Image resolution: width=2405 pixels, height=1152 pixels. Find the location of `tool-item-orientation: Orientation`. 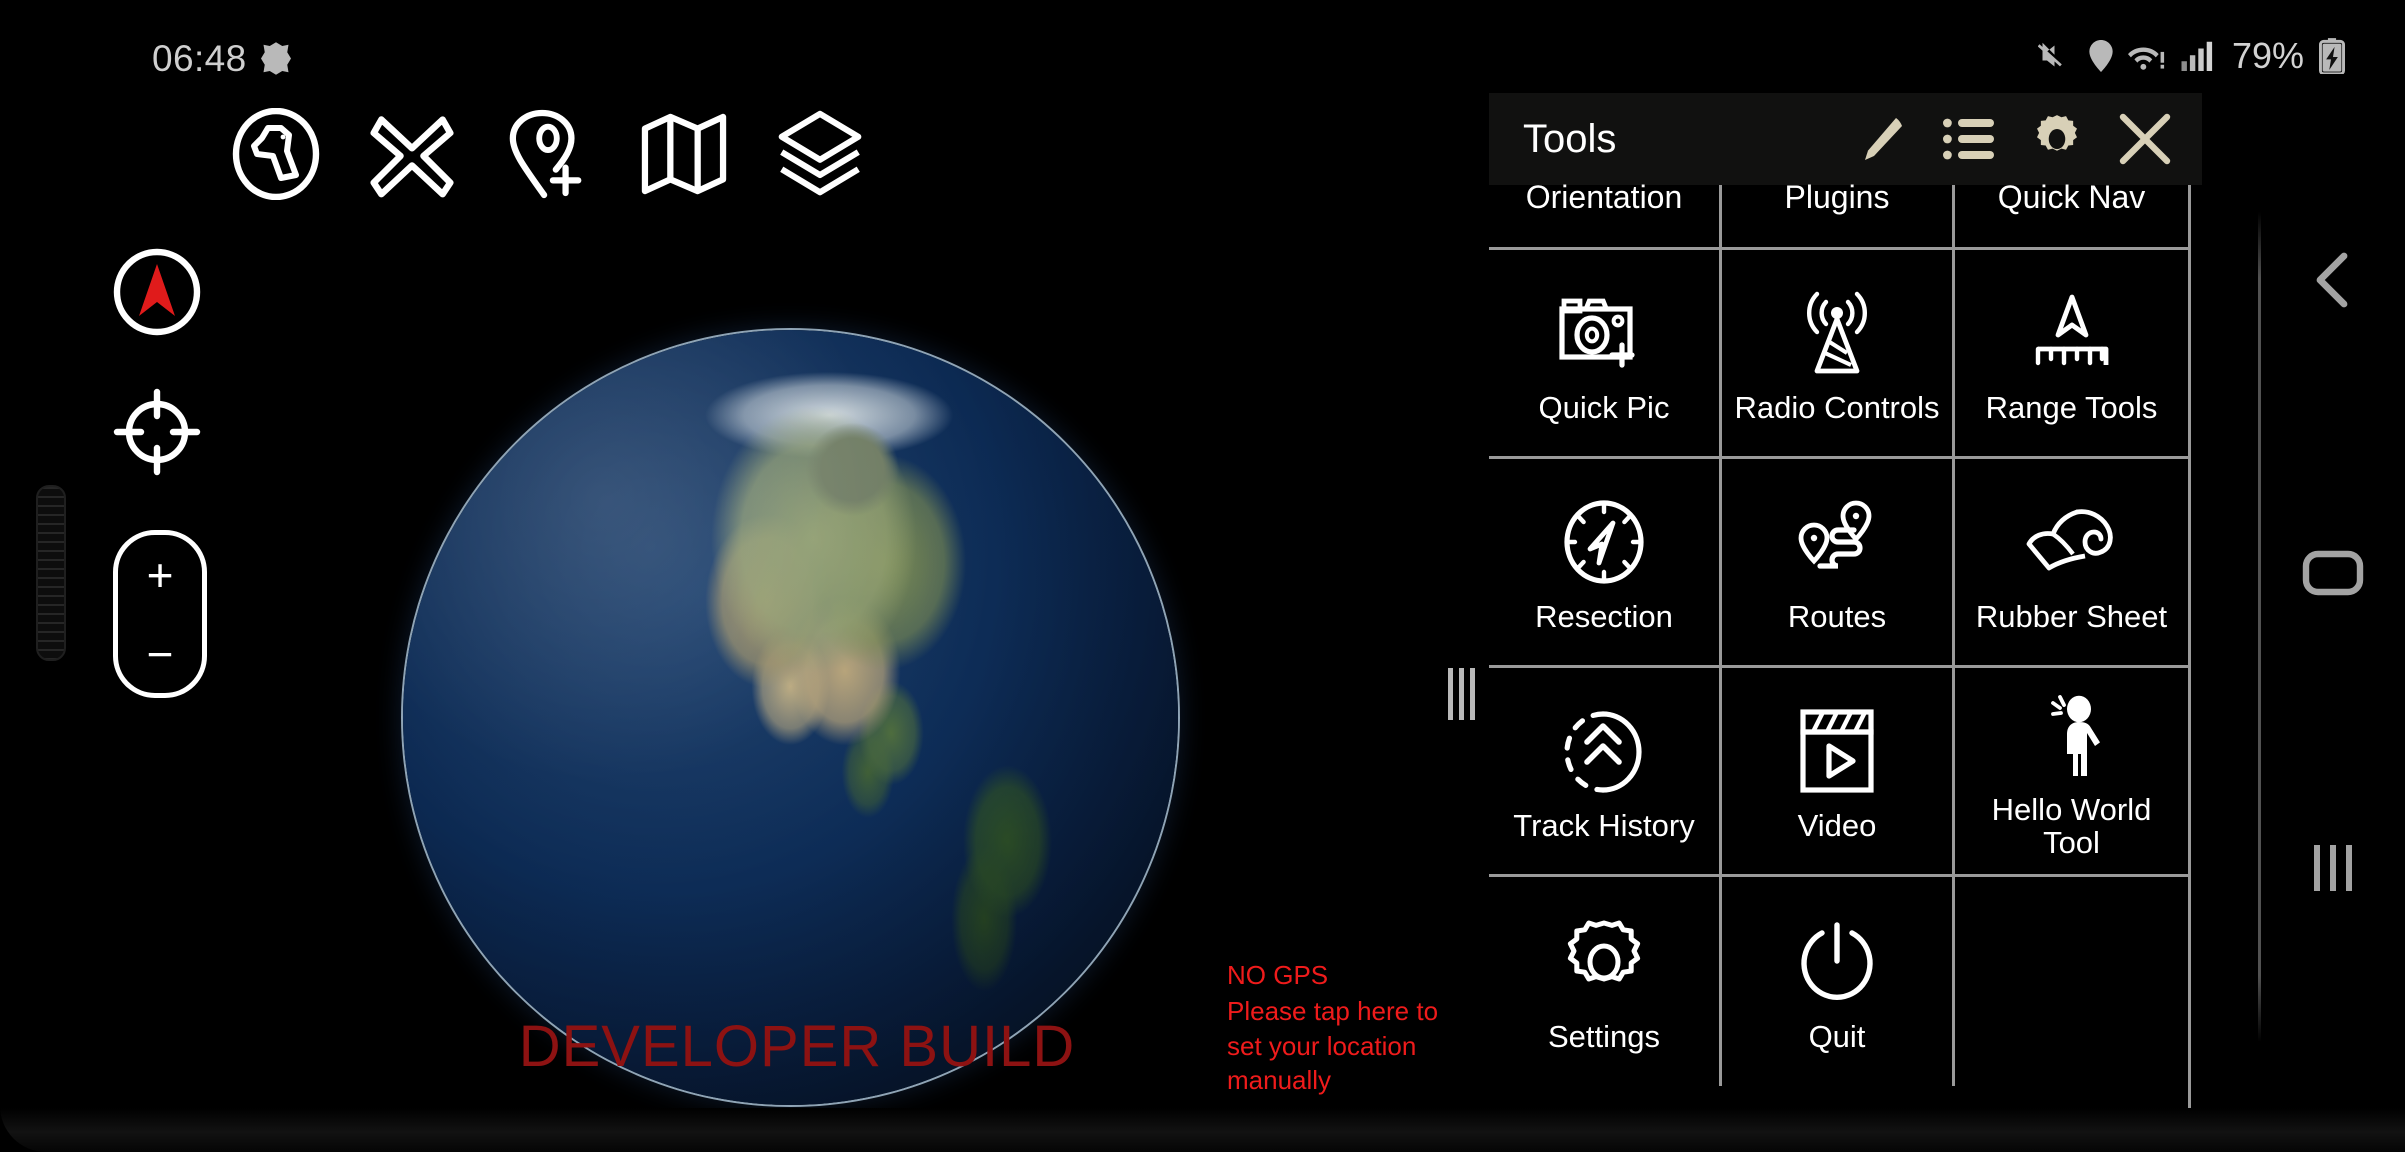

tool-item-orientation: Orientation is located at coordinates (1605, 213).